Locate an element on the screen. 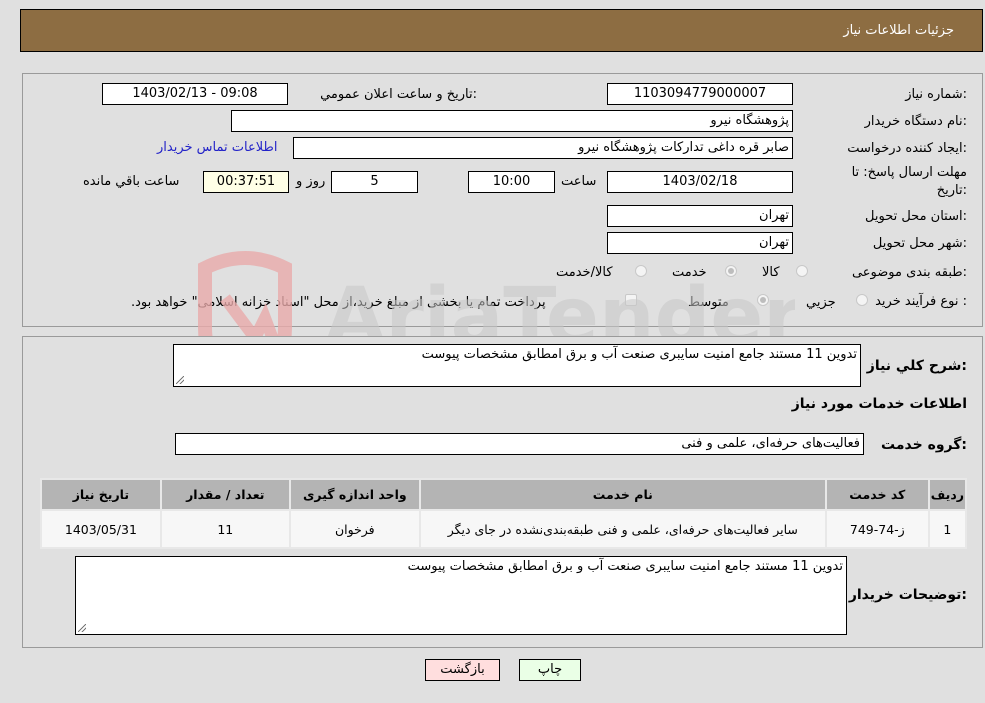  cell-service-code: ز-74-749 is located at coordinates (877, 529).